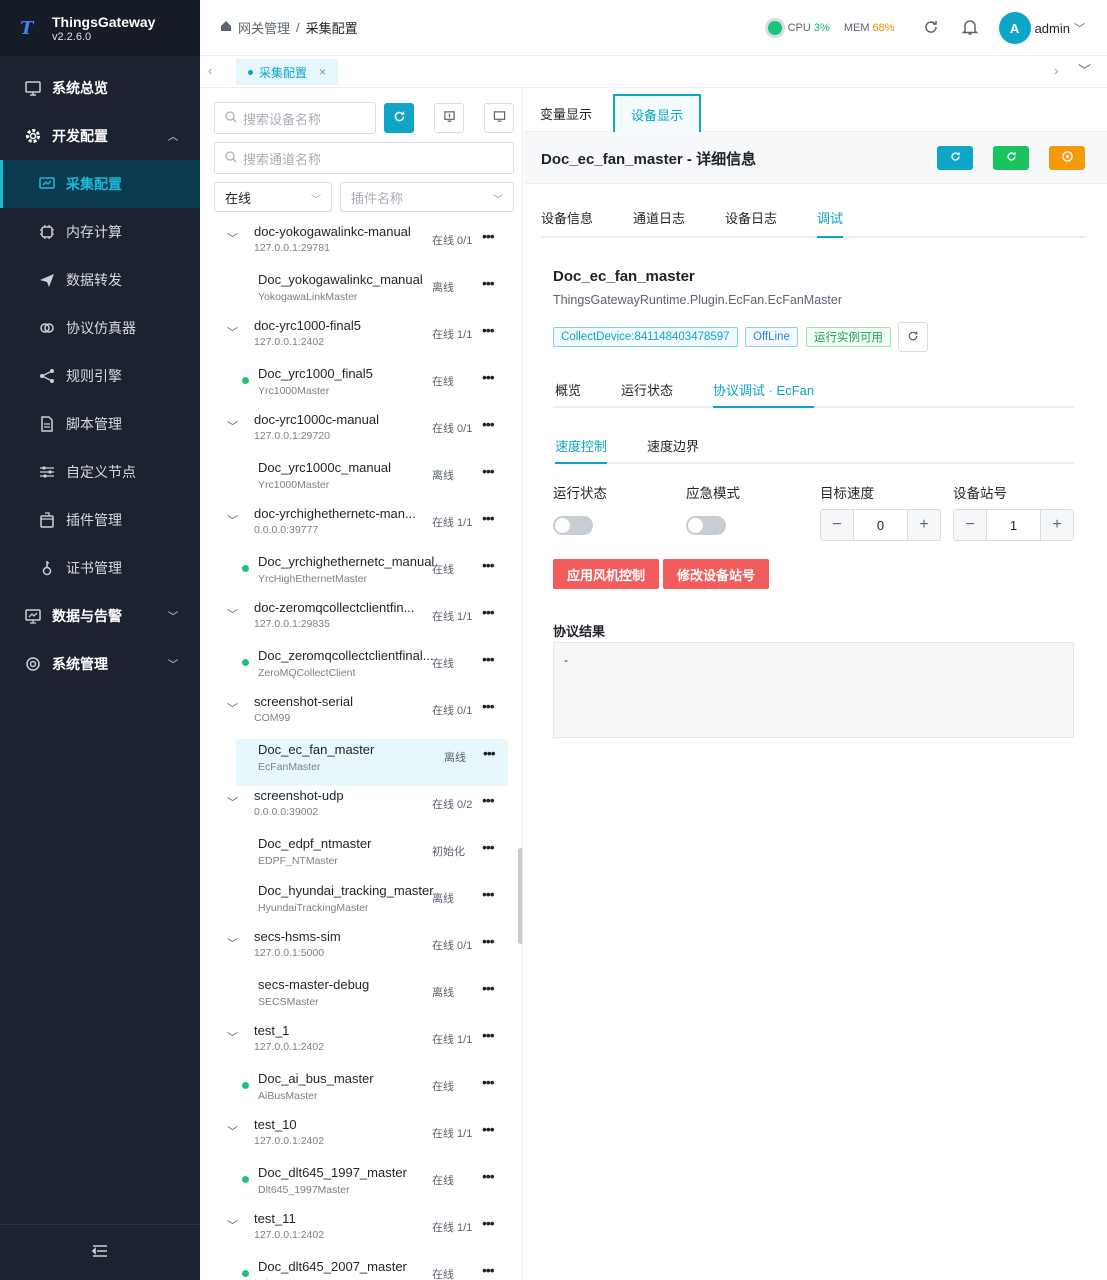  Describe the element at coordinates (358, 856) in the screenshot. I see `device-item: Doc_edpf_ntmaster EDPF_NTMaster 初始化 •••` at that location.